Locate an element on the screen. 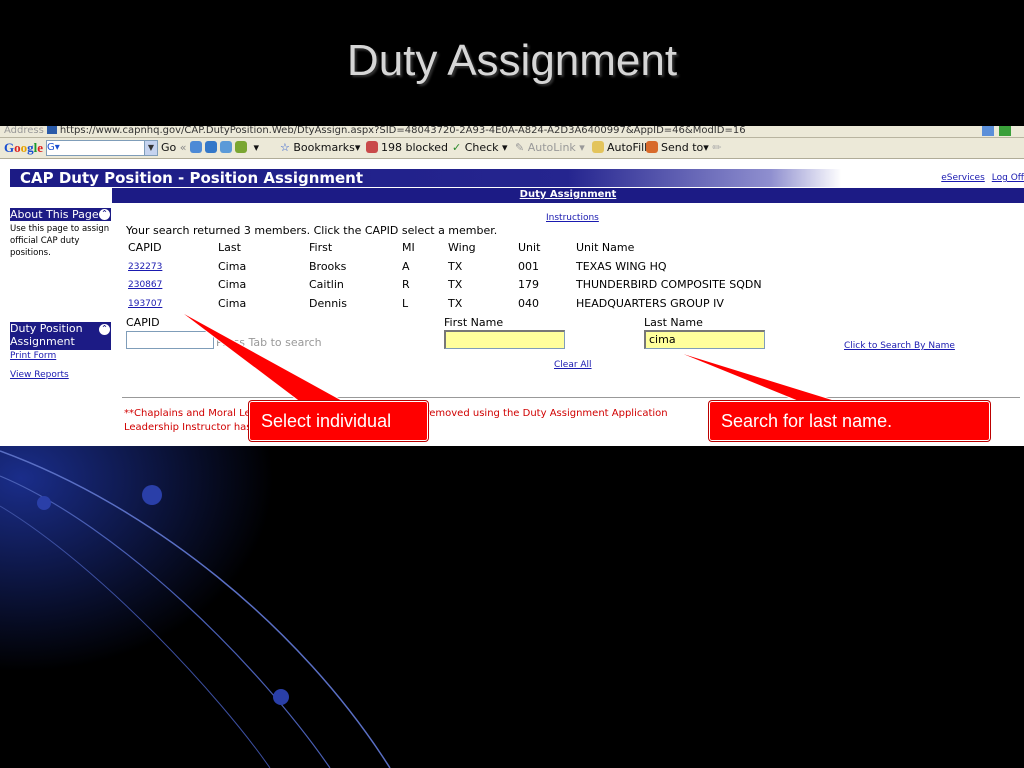  callout-select-individual: Select individual is located at coordinates (338, 421).